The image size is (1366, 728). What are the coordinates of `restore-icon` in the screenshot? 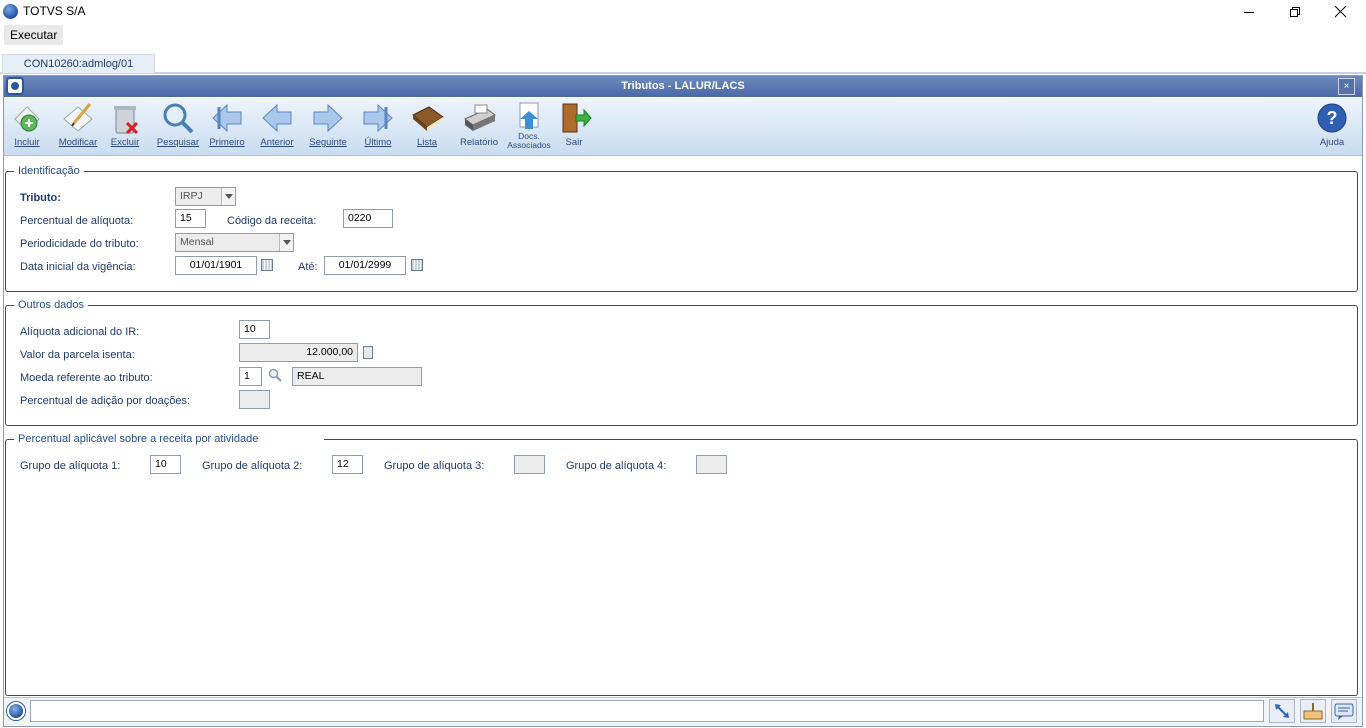 It's located at (1294, 11).